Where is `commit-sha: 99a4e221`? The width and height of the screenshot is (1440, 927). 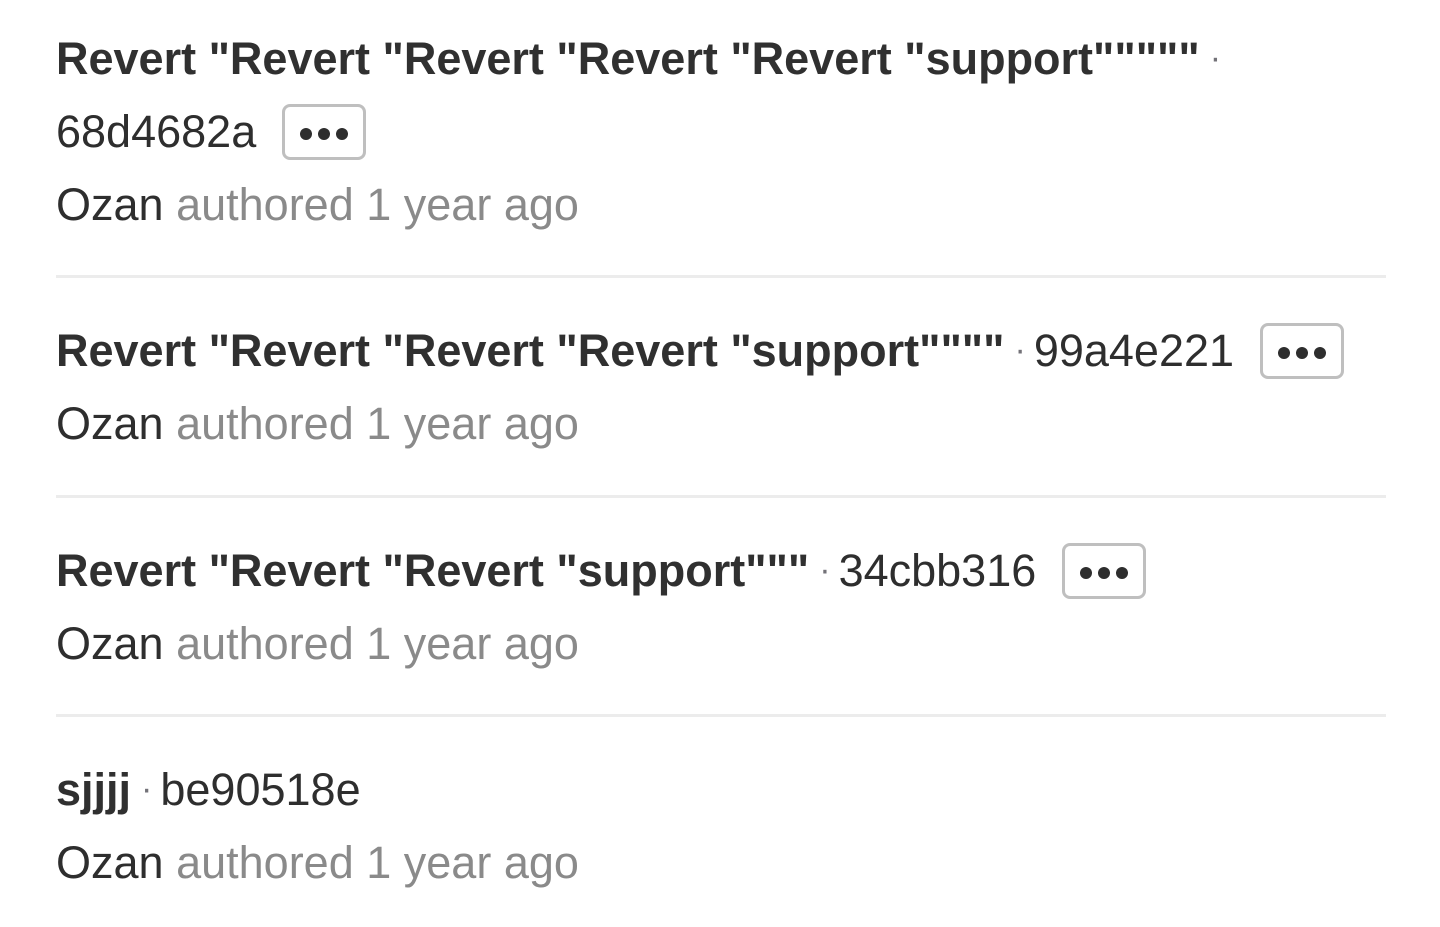
commit-sha: 99a4e221 is located at coordinates (1134, 350).